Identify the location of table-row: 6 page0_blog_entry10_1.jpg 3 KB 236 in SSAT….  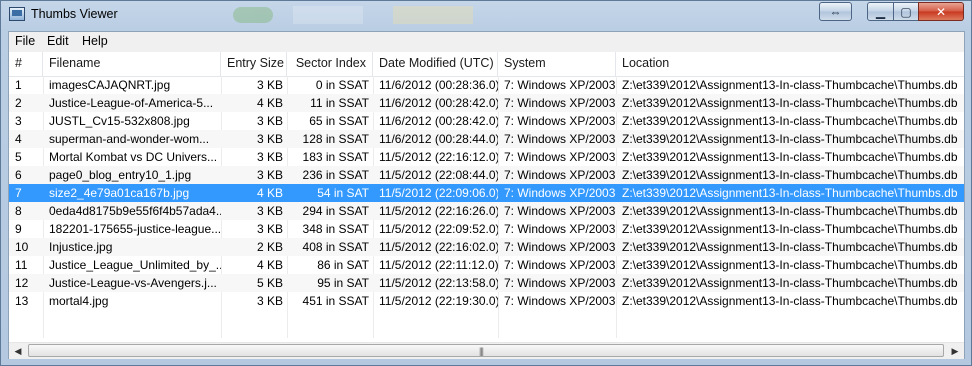
(486, 175).